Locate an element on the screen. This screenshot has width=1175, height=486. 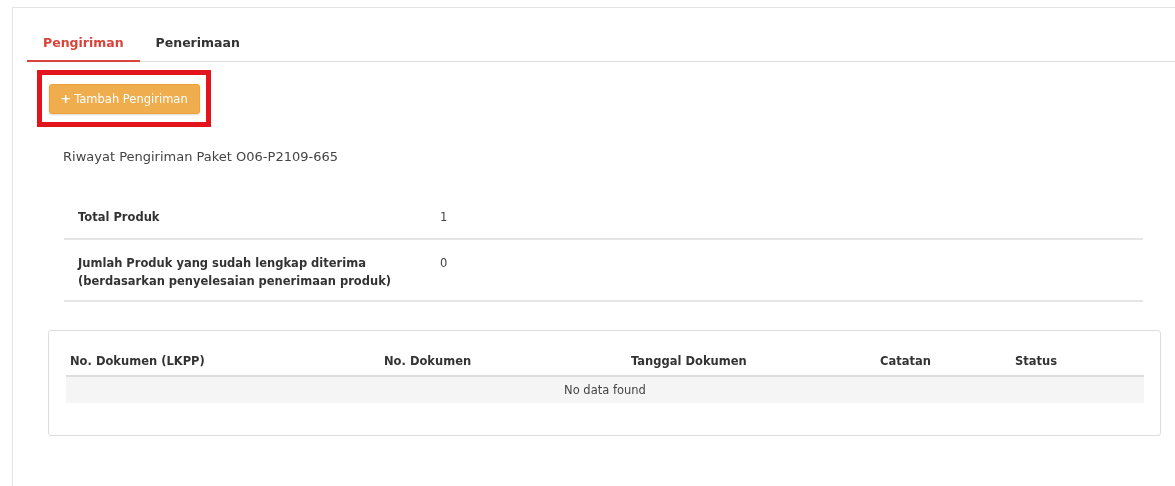
field-label: Total Produk is located at coordinates (119, 217).